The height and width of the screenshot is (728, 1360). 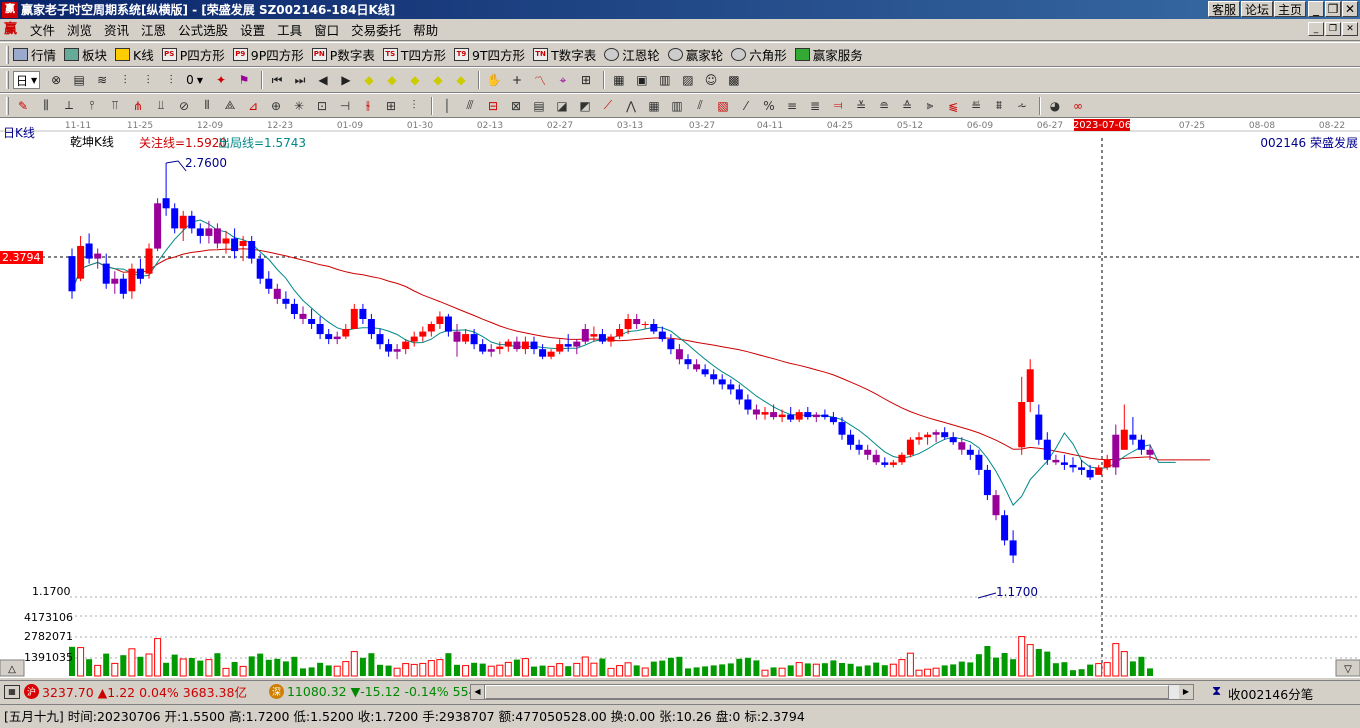 I want to click on bars2-icon: ⫶, so click(x=148, y=80).